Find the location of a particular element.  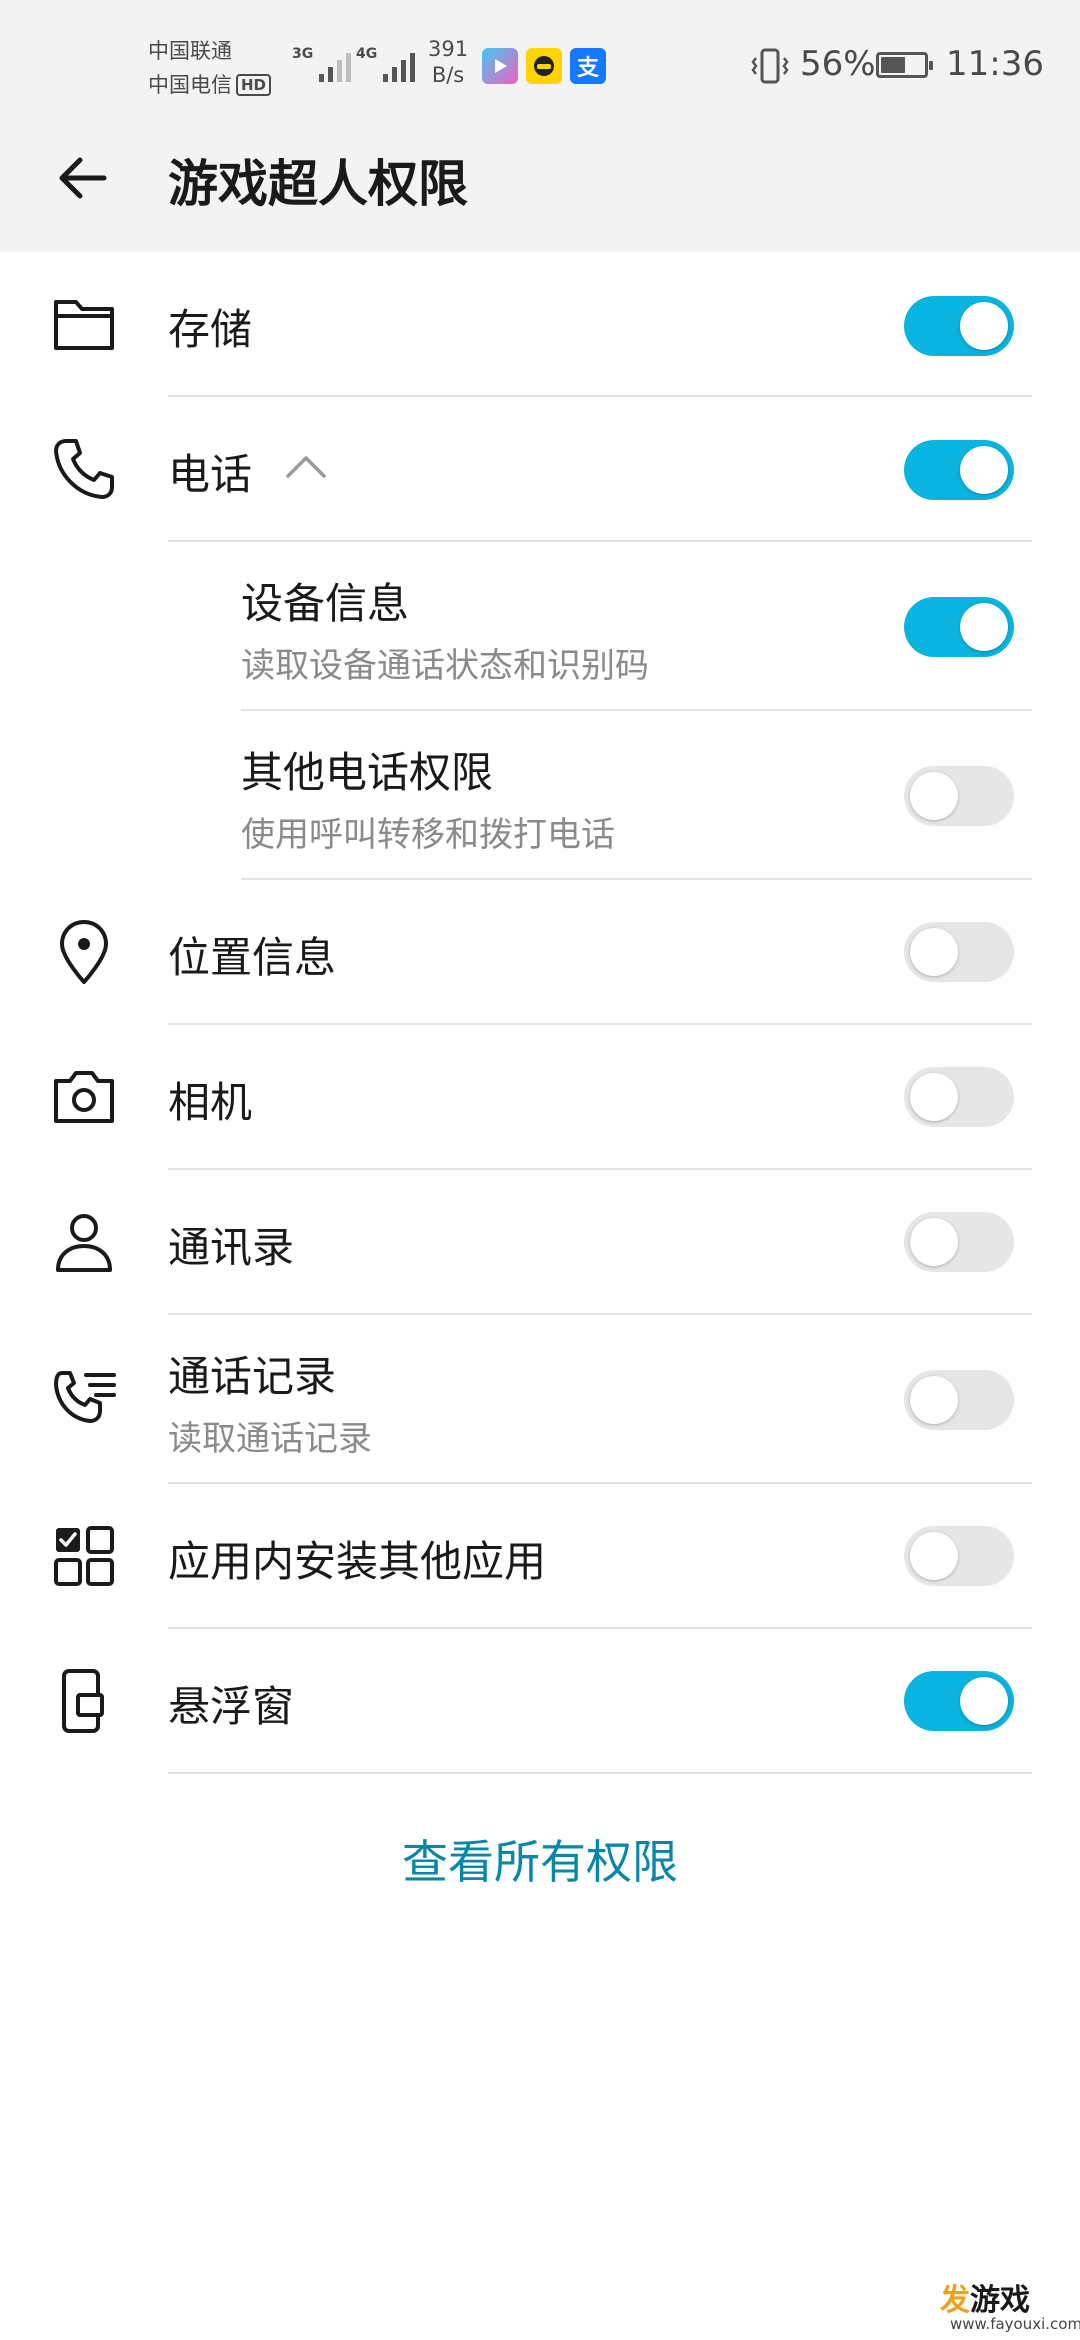

battery-percent: 56% is located at coordinates (838, 64).